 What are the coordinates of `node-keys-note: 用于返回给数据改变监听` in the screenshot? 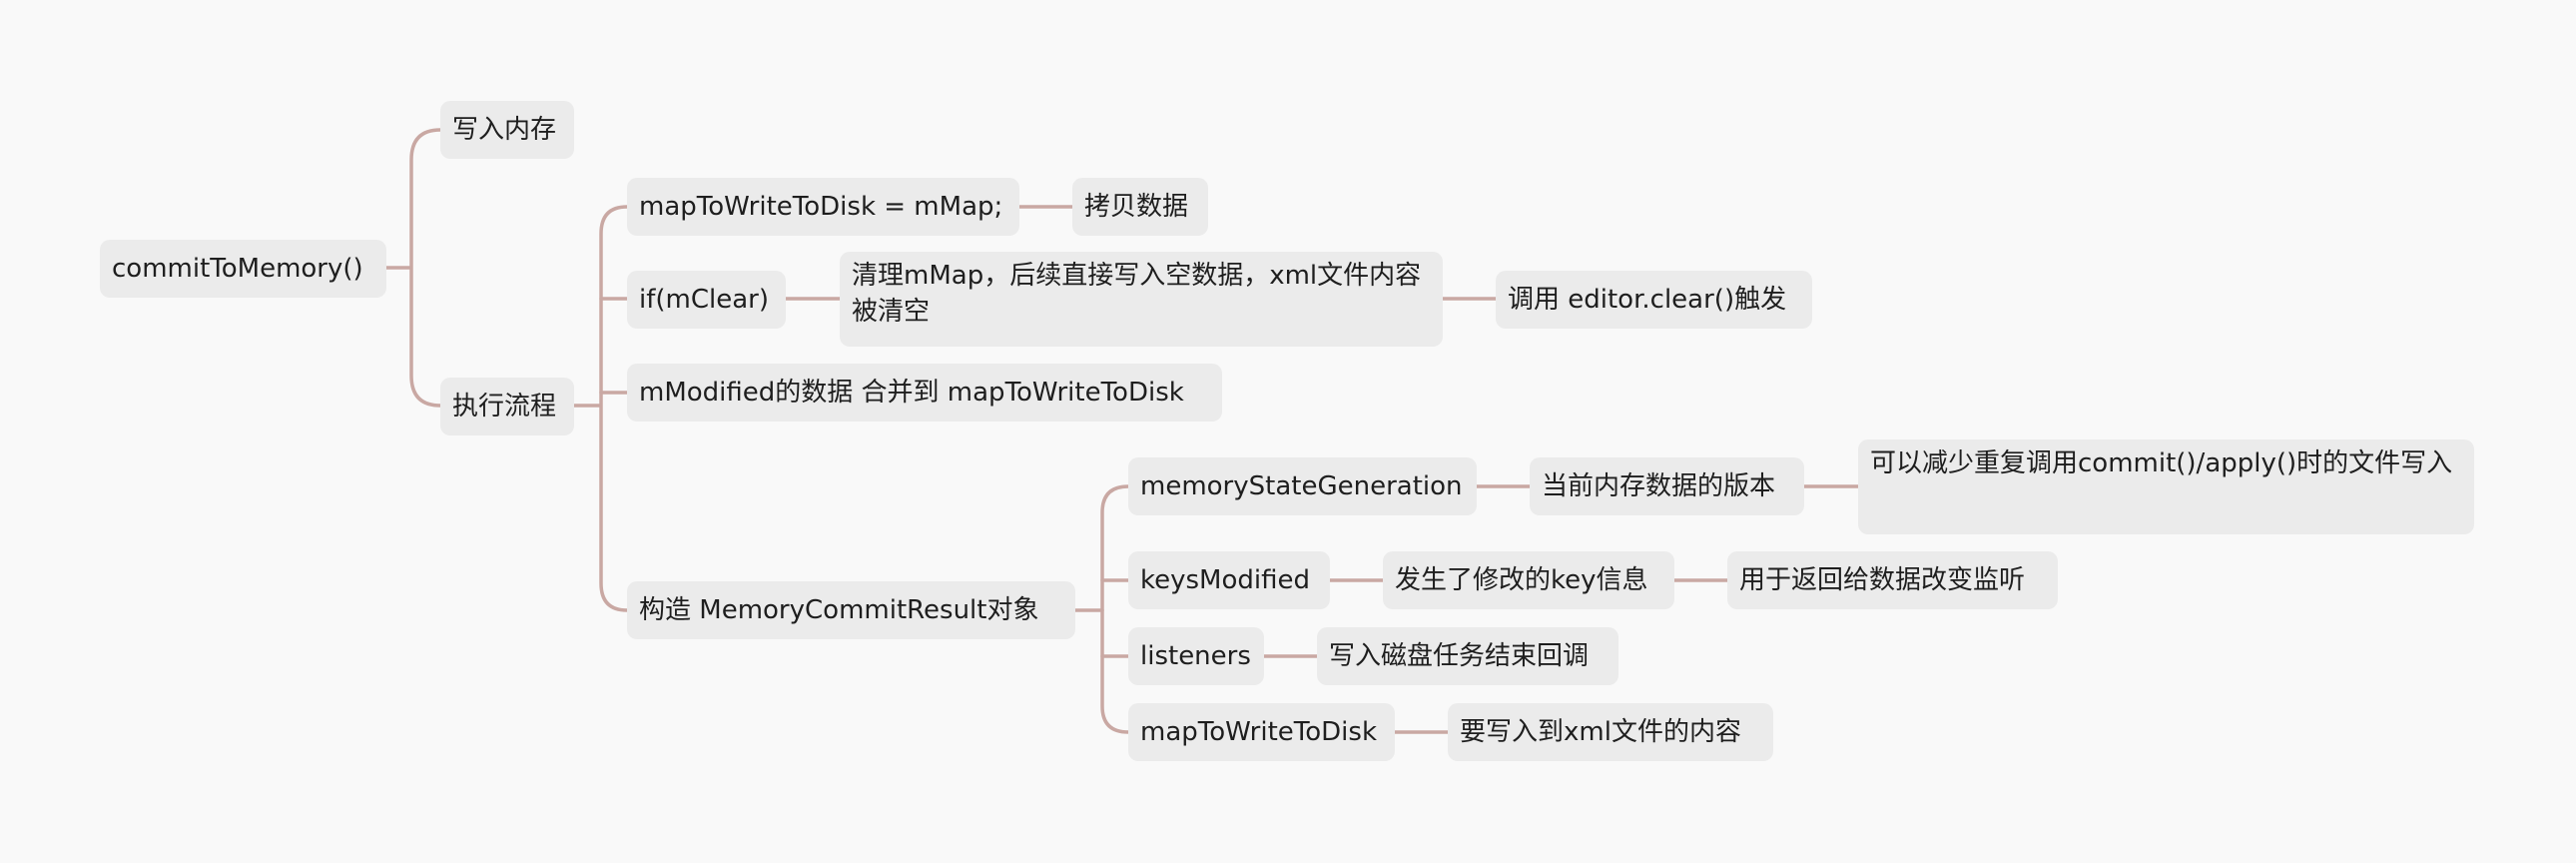 It's located at (1892, 580).